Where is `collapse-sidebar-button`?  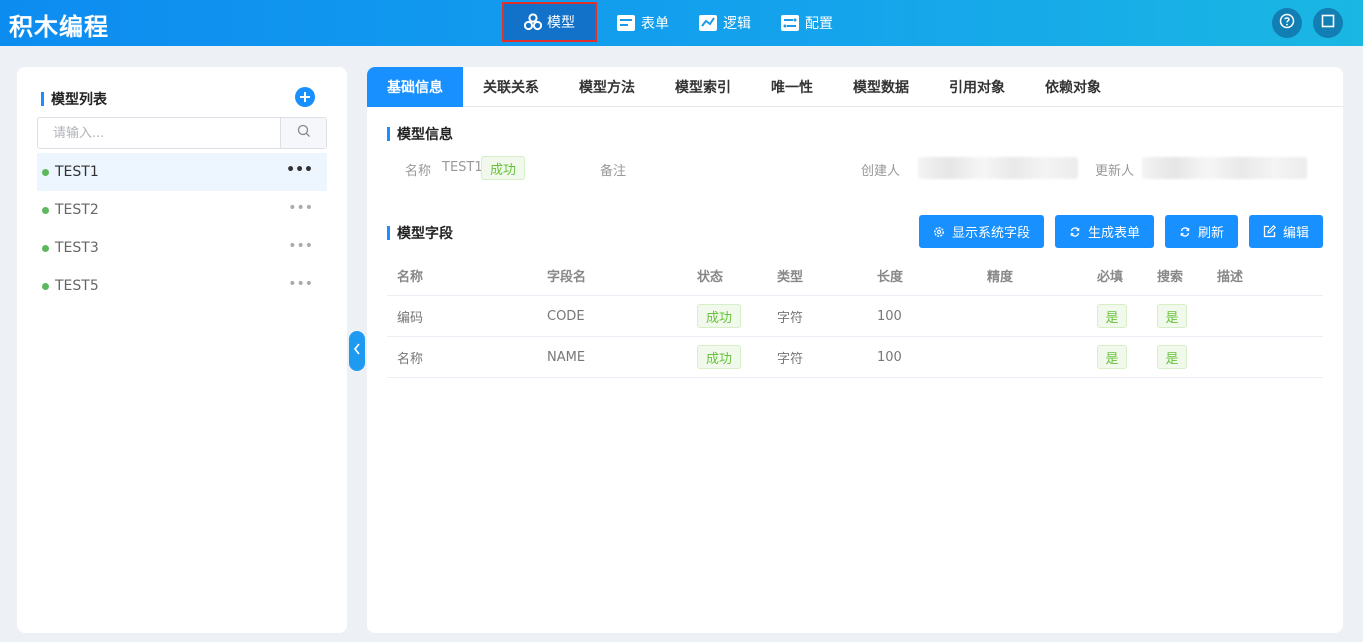 collapse-sidebar-button is located at coordinates (357, 351).